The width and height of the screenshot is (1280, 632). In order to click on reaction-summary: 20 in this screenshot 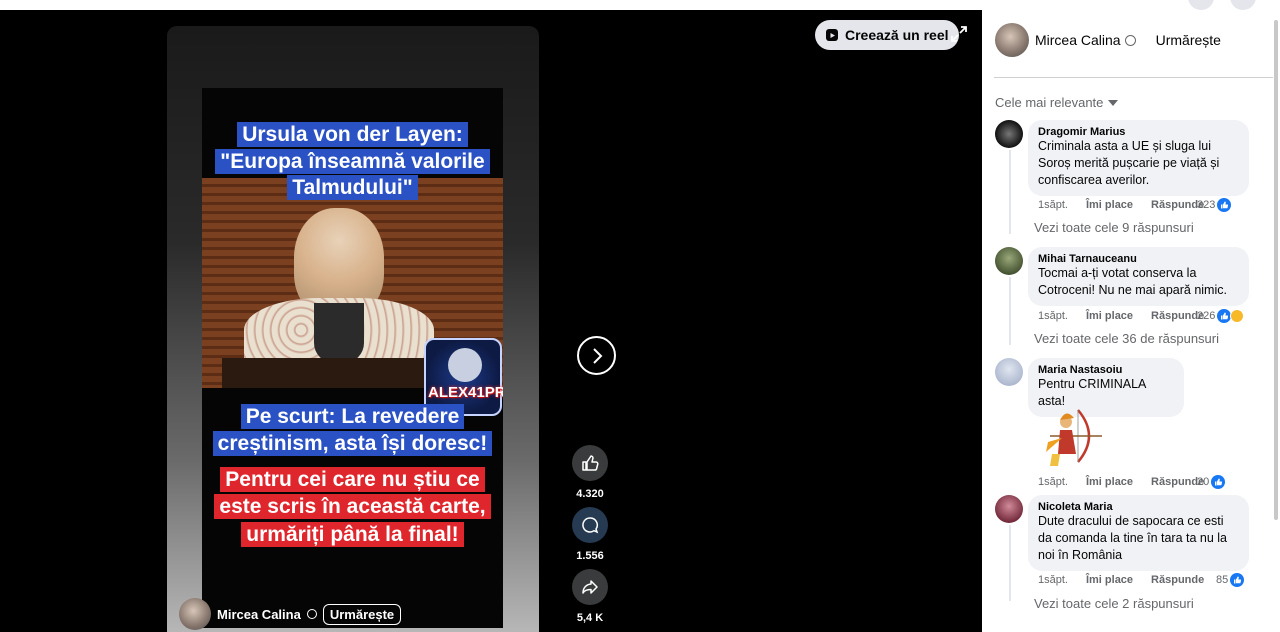, I will do `click(1211, 482)`.